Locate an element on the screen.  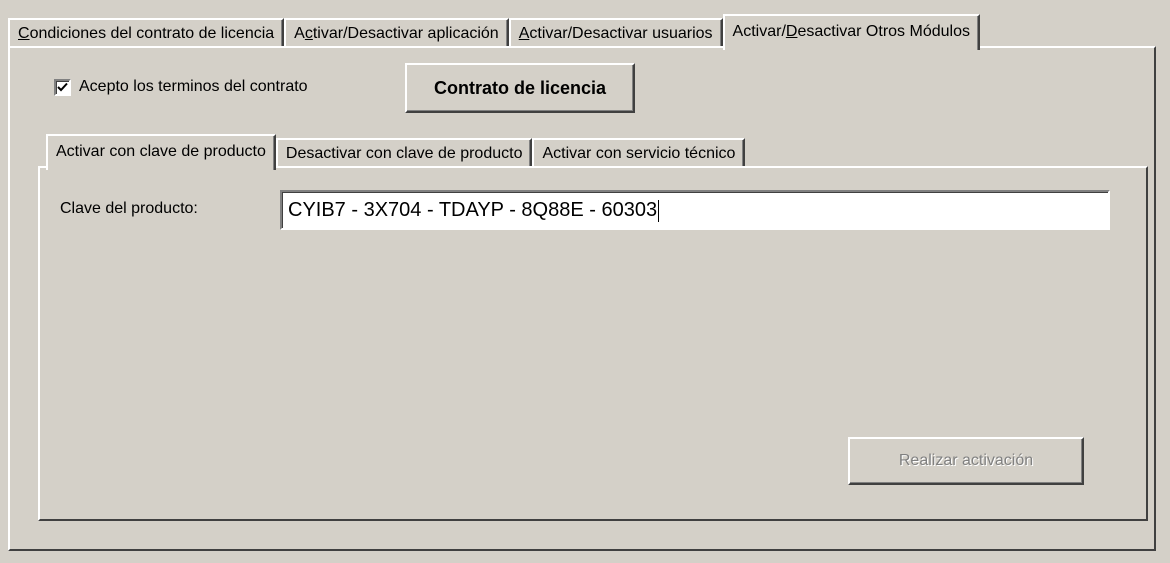
tab-desactivar-clave-producto: Desactivar con clave de producto is located at coordinates (404, 153).